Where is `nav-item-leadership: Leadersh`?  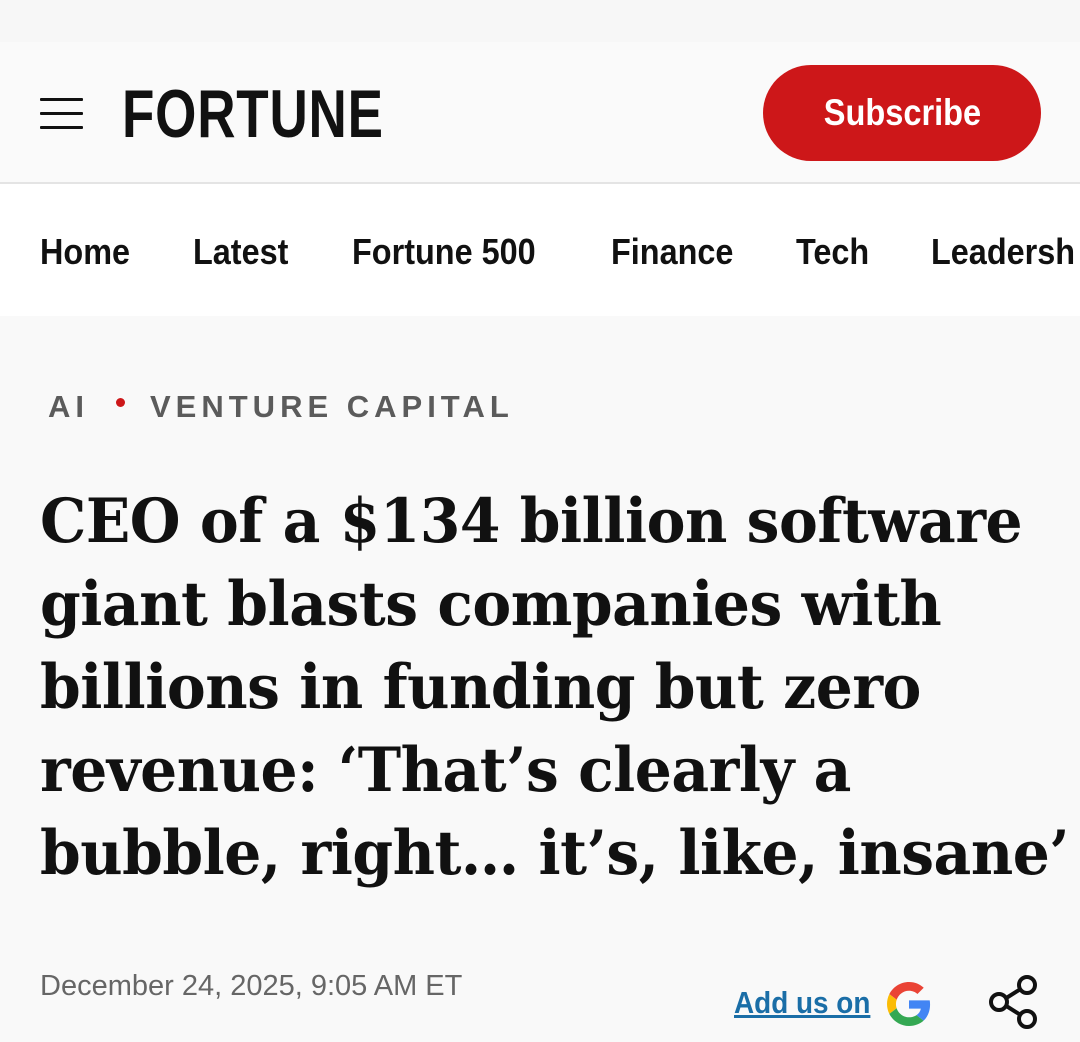 nav-item-leadership: Leadersh is located at coordinates (1003, 252).